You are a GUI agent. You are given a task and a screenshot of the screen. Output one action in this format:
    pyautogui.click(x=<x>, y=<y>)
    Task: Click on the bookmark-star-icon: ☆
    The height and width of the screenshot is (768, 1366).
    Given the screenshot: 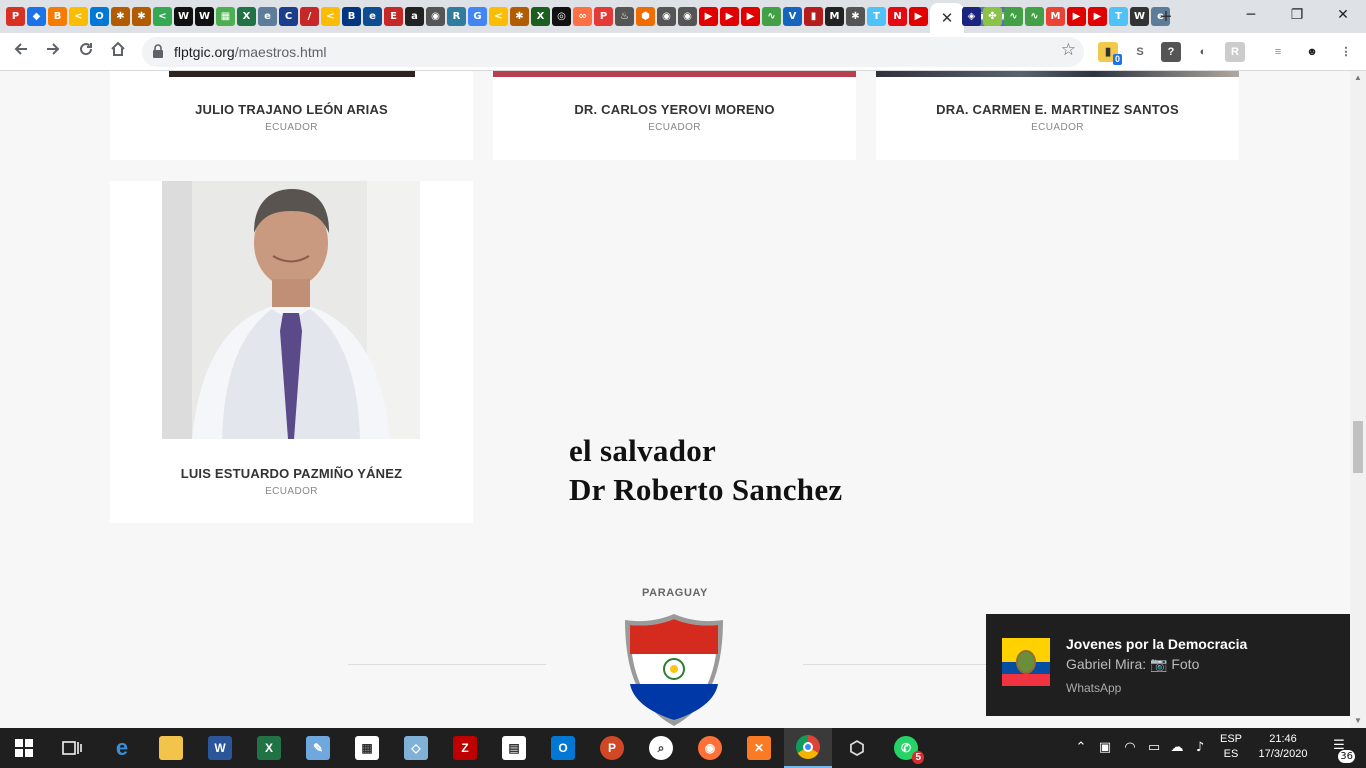 What is the action you would take?
    pyautogui.click(x=1068, y=50)
    